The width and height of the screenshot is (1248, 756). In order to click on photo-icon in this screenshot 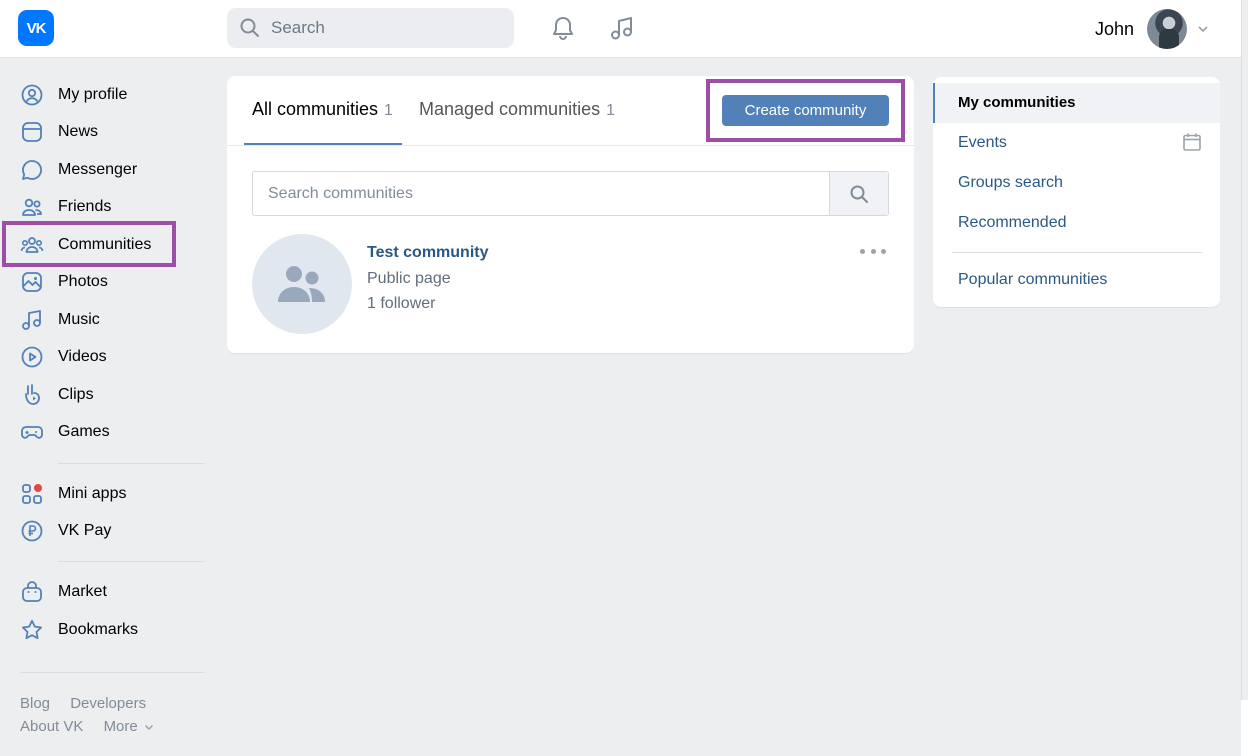, I will do `click(32, 282)`.